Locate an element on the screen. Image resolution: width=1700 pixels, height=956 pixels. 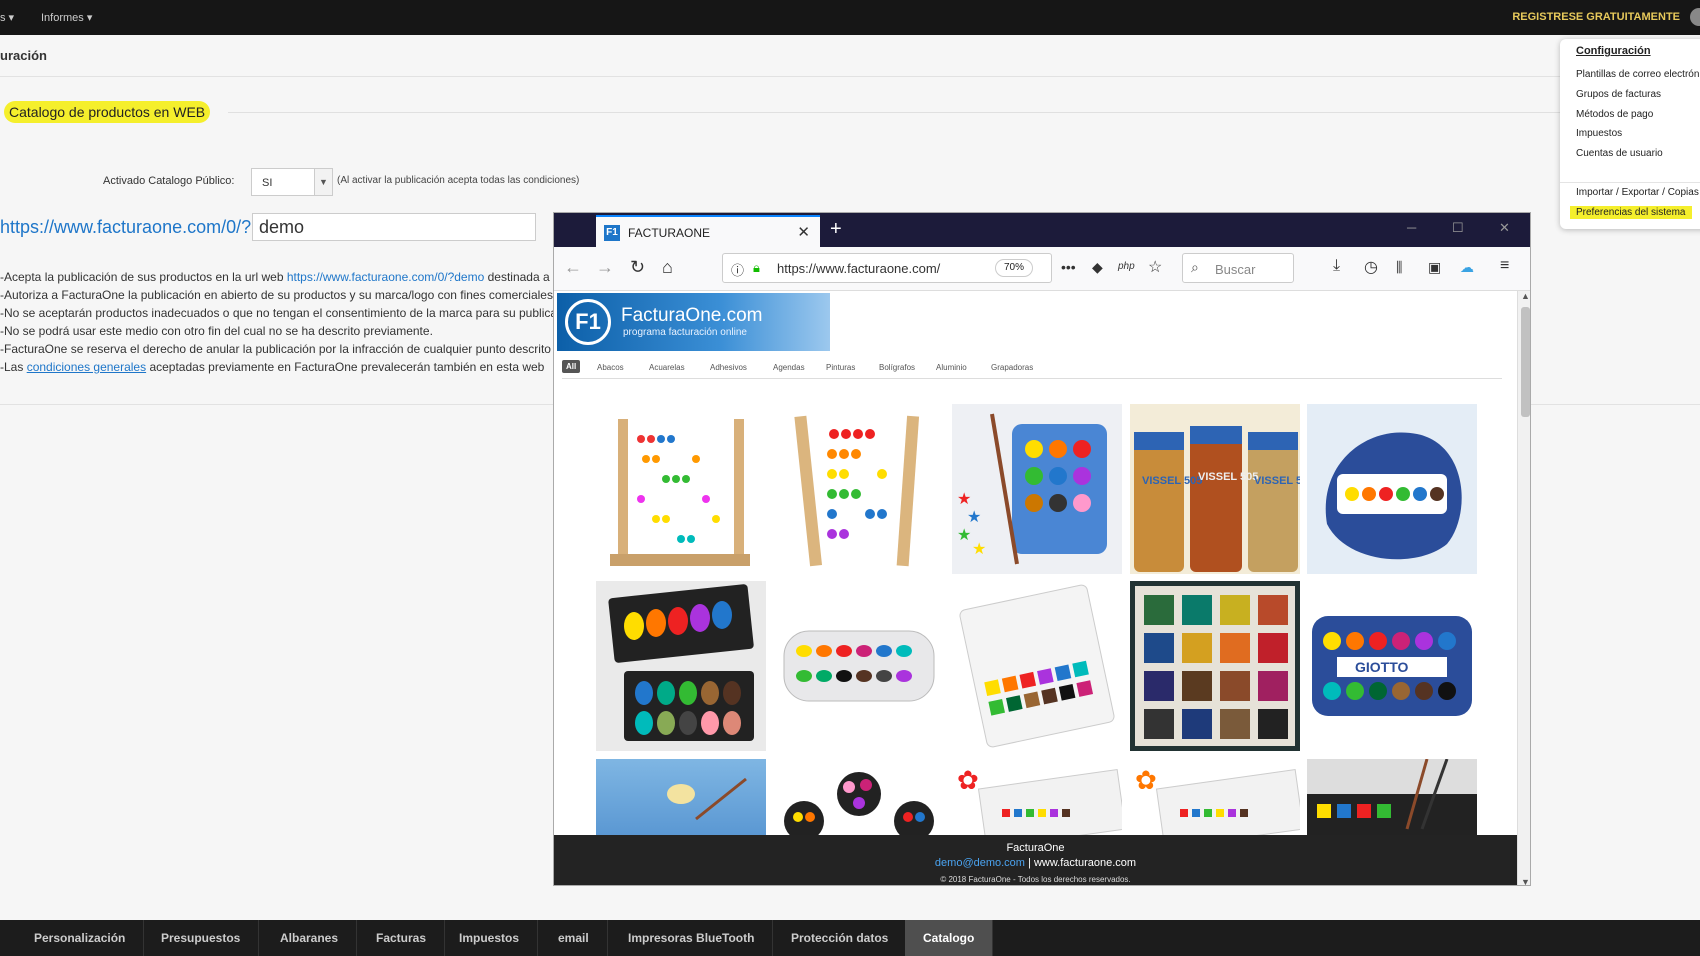
nav-menu-partial: s ▾ is located at coordinates (7, 17).